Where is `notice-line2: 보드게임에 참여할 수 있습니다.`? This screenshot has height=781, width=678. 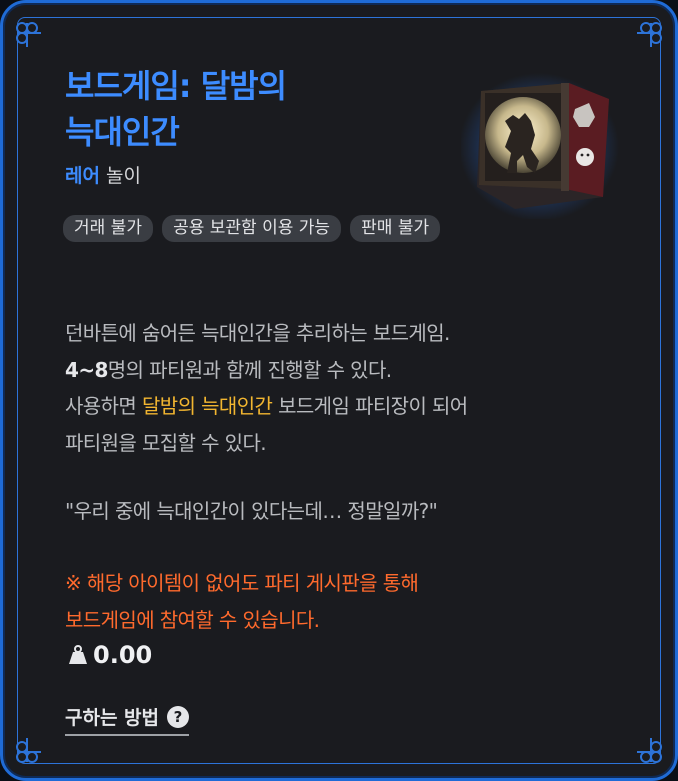
notice-line2: 보드게임에 참여할 수 있습니다. is located at coordinates (192, 619).